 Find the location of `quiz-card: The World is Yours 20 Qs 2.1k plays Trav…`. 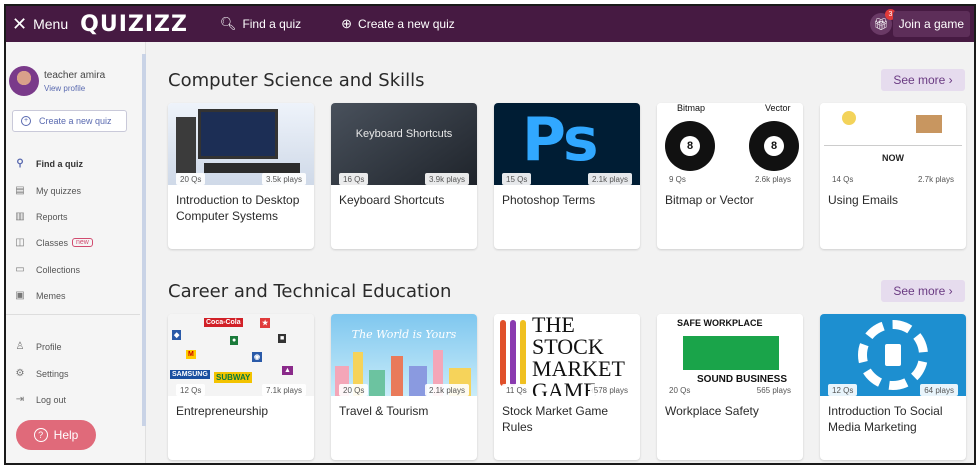

quiz-card: The World is Yours 20 Qs 2.1k plays Trav… is located at coordinates (404, 387).